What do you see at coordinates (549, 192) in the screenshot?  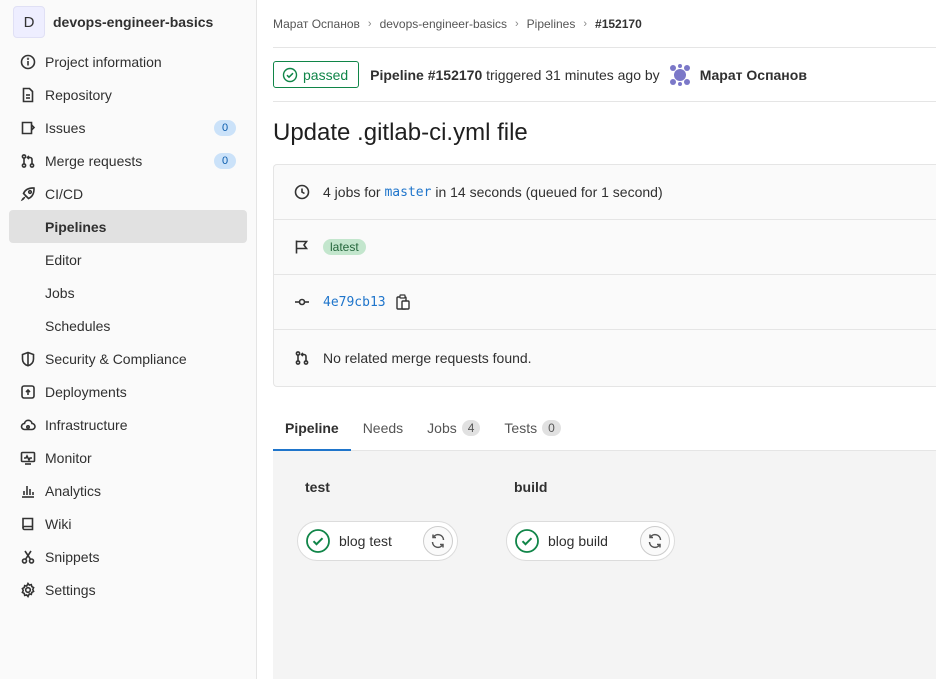 I see `jobs-suffix: in 14 seconds (queued for 1 second)` at bounding box center [549, 192].